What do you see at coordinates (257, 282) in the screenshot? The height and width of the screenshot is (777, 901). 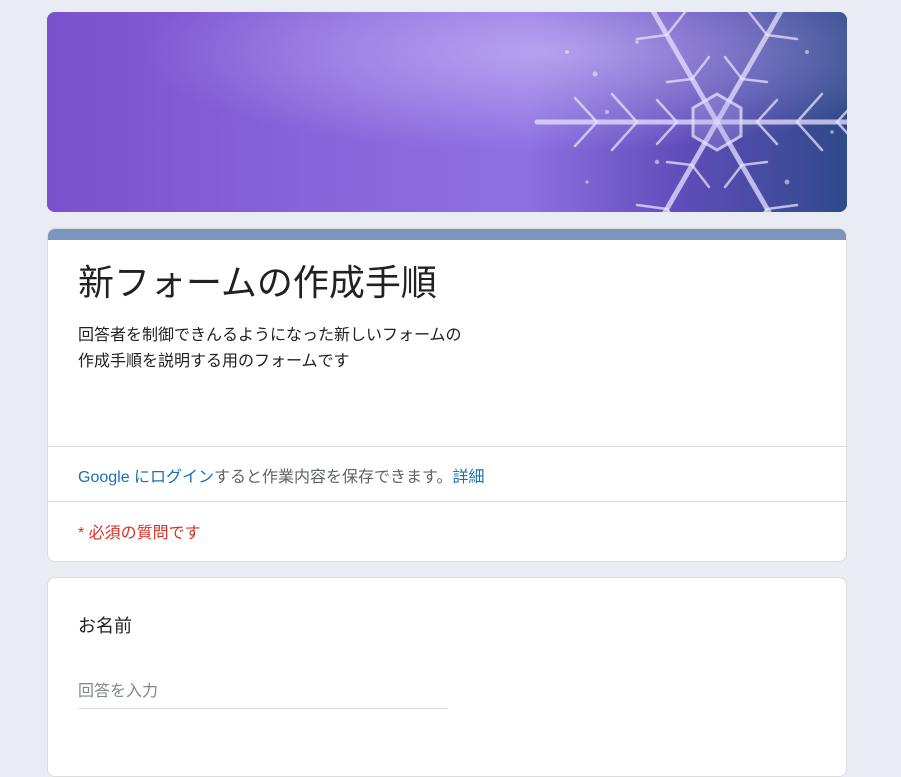 I see `form-title: 新フォームの作成手順` at bounding box center [257, 282].